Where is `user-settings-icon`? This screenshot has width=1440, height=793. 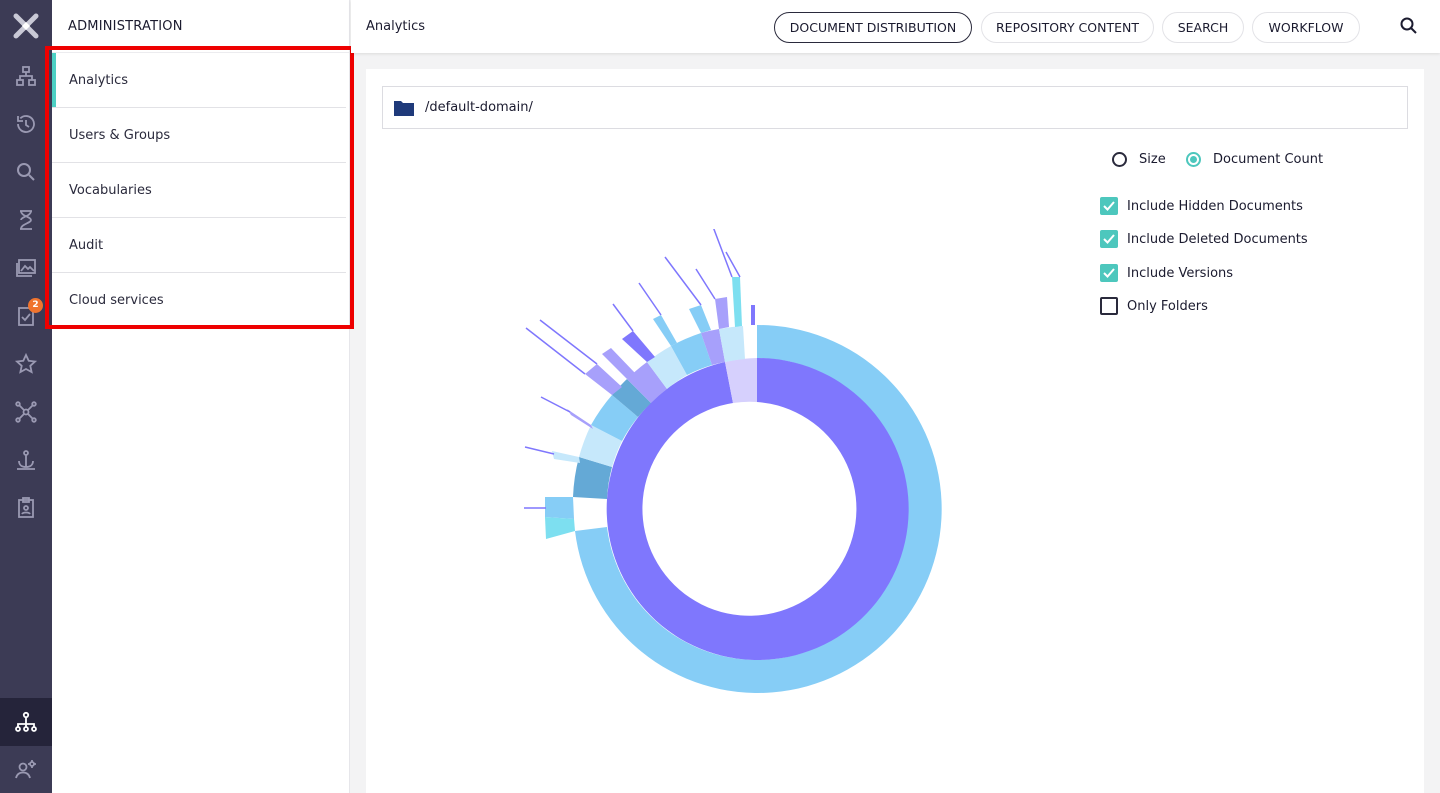
user-settings-icon is located at coordinates (26, 769).